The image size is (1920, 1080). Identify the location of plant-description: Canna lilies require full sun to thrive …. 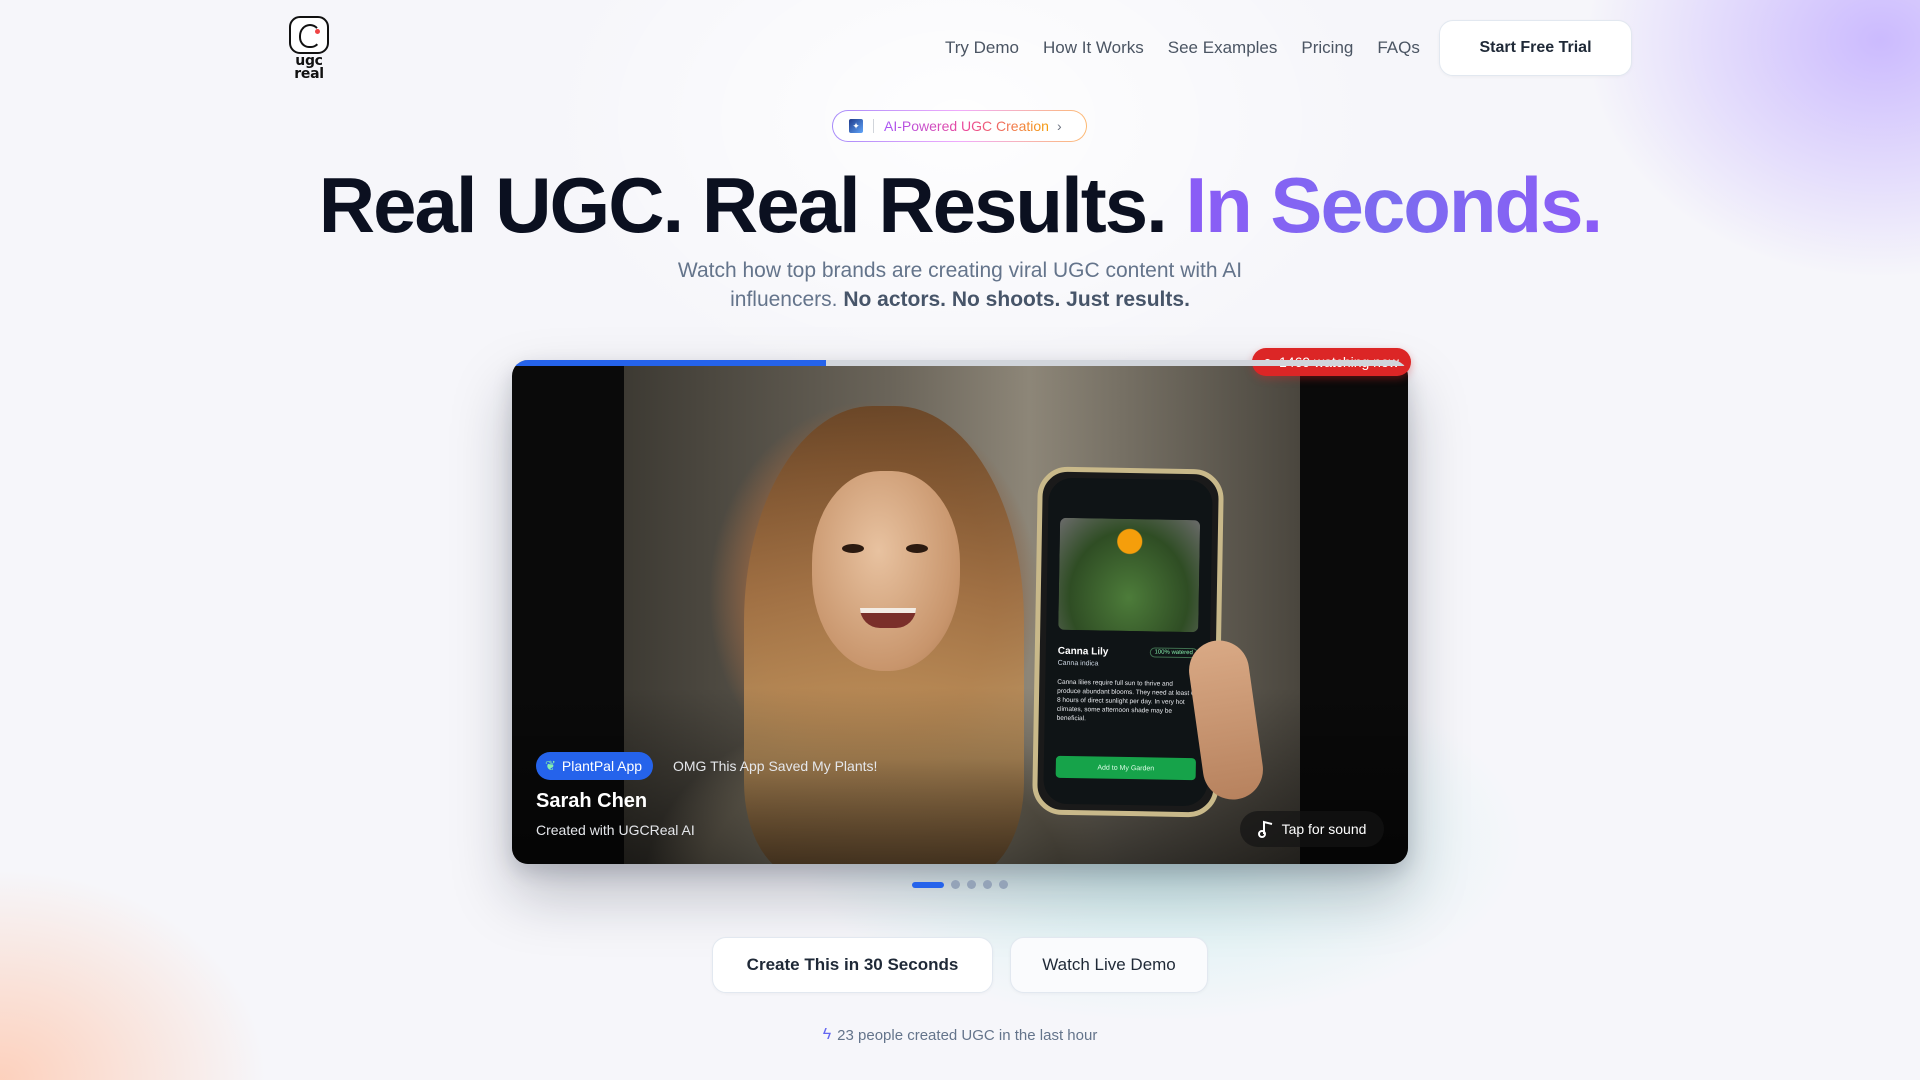
(1126, 700).